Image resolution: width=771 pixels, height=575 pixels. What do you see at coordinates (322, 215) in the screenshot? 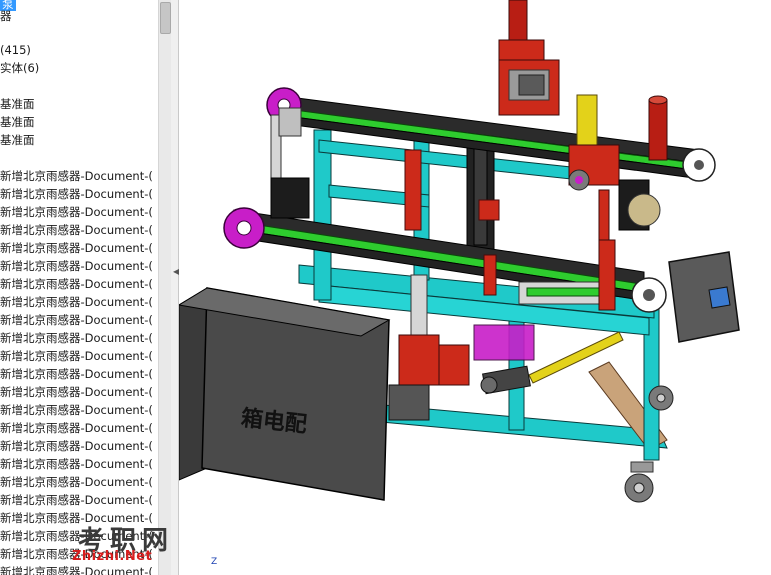
I see `frame-left-post` at bounding box center [322, 215].